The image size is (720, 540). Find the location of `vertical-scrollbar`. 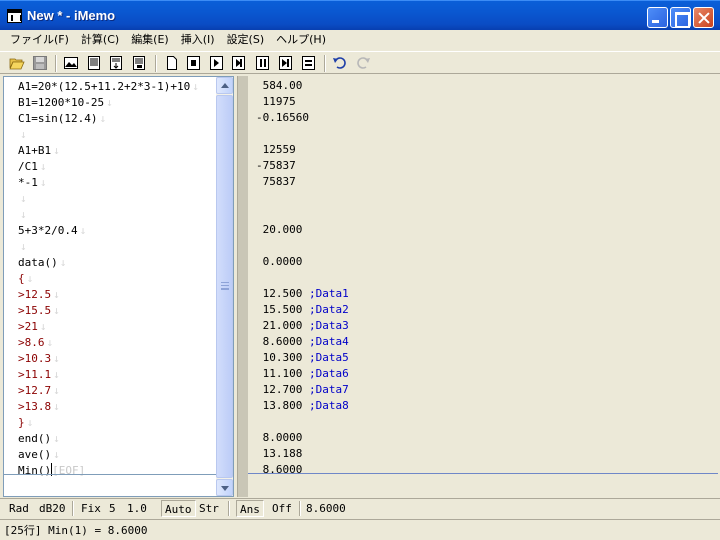

vertical-scrollbar is located at coordinates (224, 286).